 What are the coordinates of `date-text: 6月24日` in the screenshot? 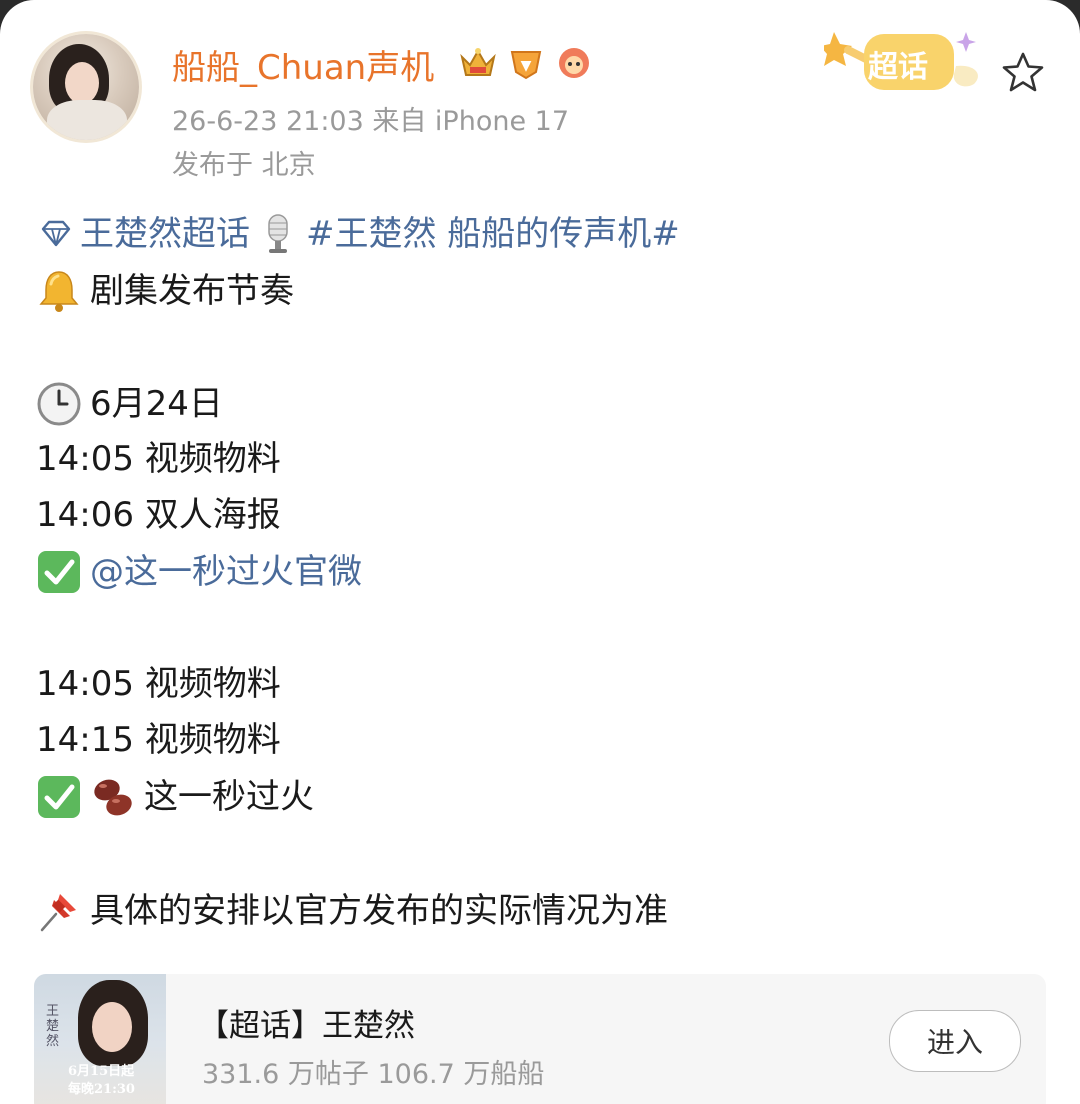 It's located at (156, 404).